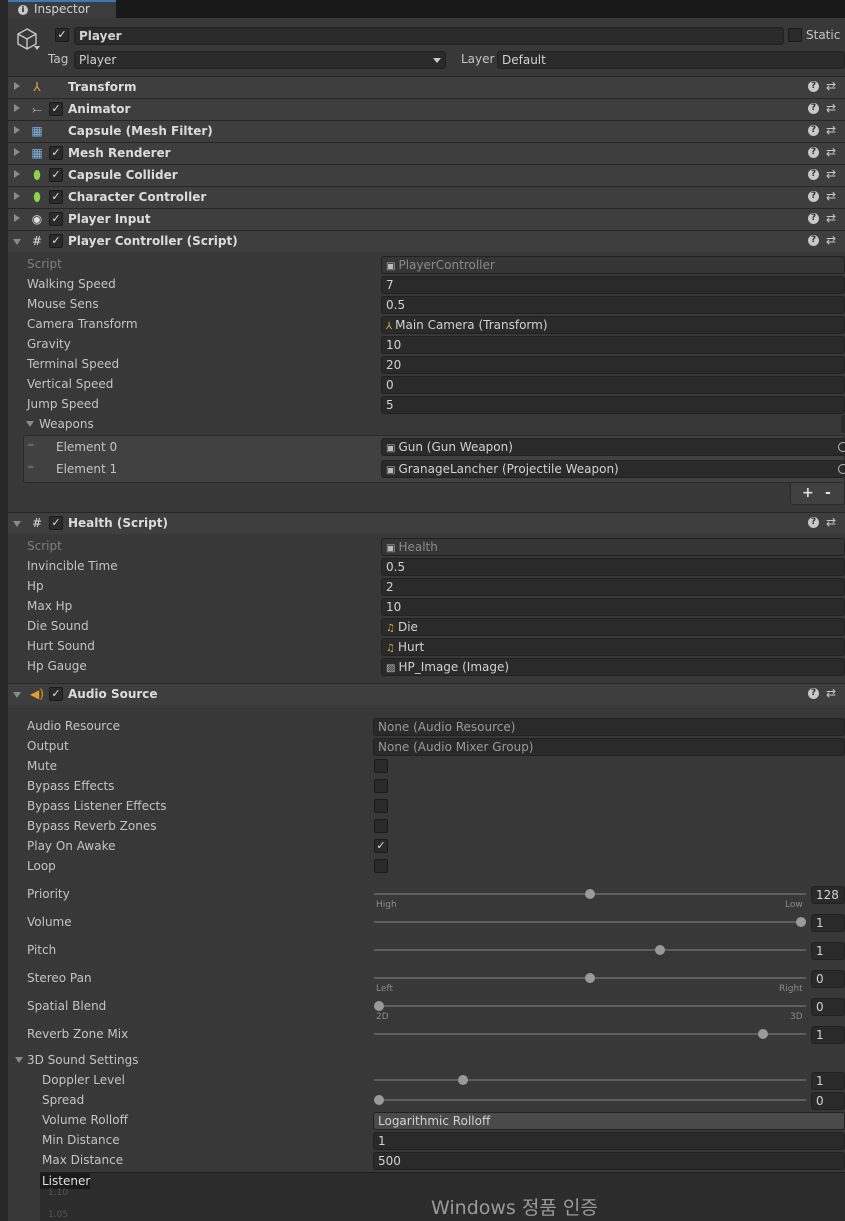  I want to click on weapon-element-1-field: ▣ GranageLancher (Projectile Weapon), so click(613, 469).